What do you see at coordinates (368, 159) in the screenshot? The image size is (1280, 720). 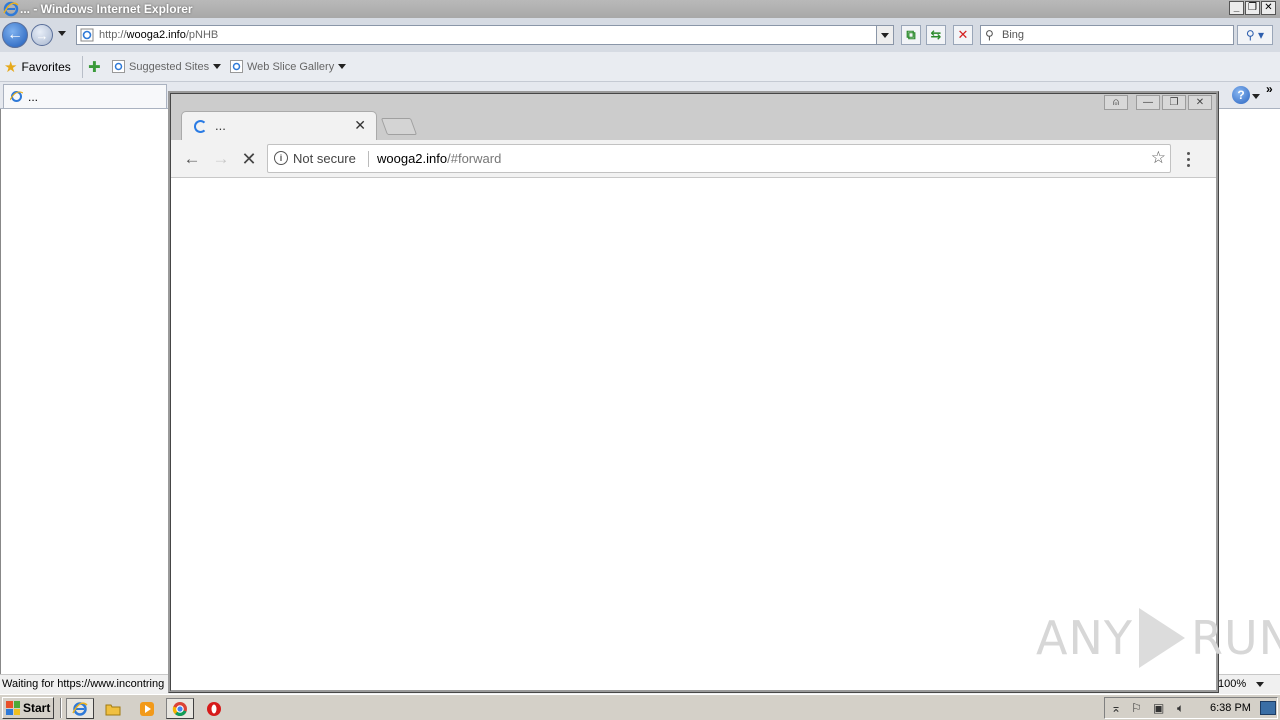 I see `omnibox-divider` at bounding box center [368, 159].